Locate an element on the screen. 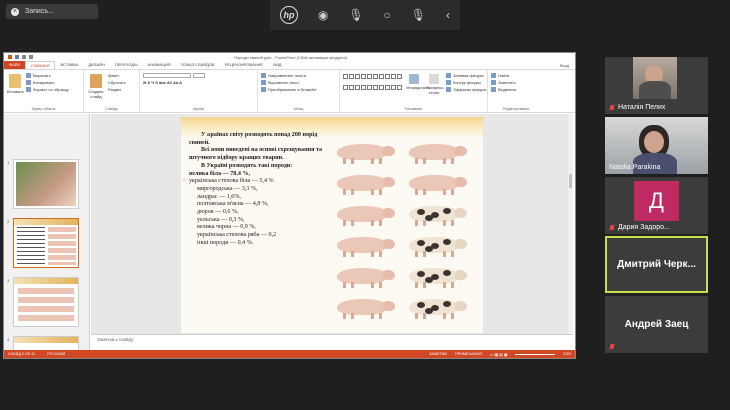 The height and width of the screenshot is (410, 730). redo-icon is located at coordinates (31, 57).